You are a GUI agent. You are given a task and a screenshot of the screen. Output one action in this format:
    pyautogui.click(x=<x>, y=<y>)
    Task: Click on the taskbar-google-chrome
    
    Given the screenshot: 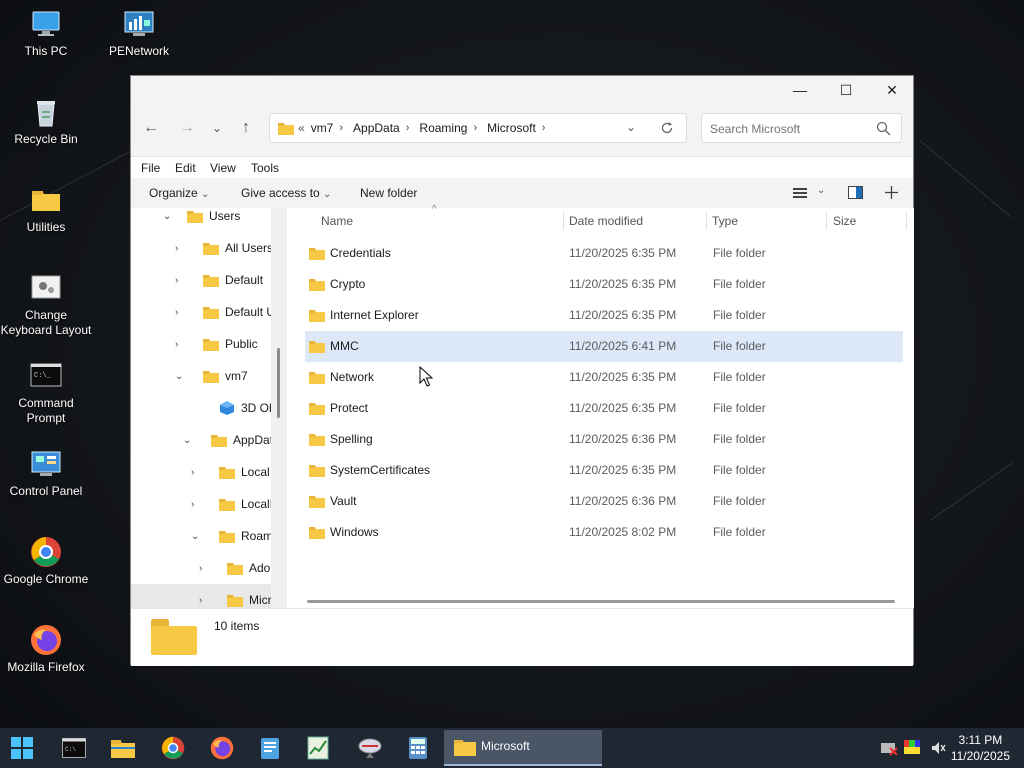 What is the action you would take?
    pyautogui.click(x=173, y=748)
    